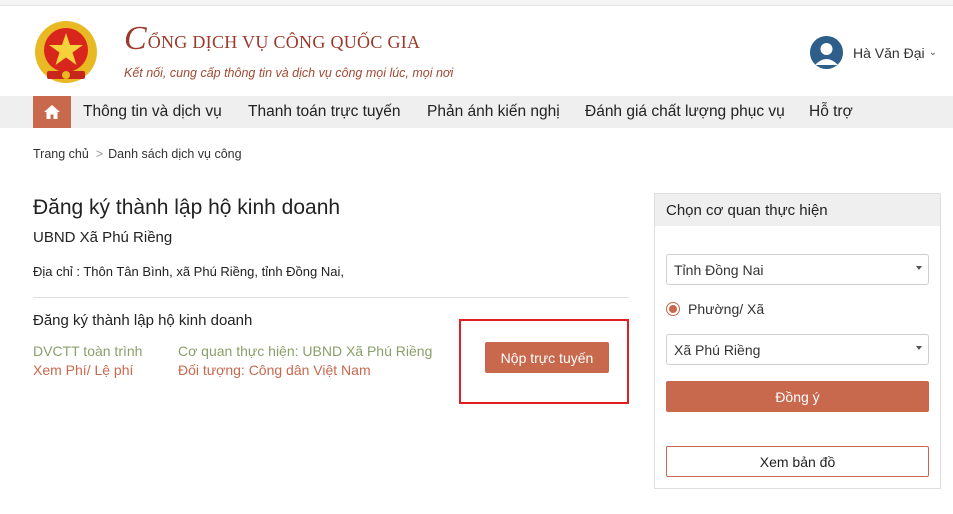 This screenshot has width=953, height=514. What do you see at coordinates (66, 52) in the screenshot?
I see `national-emblem-icon` at bounding box center [66, 52].